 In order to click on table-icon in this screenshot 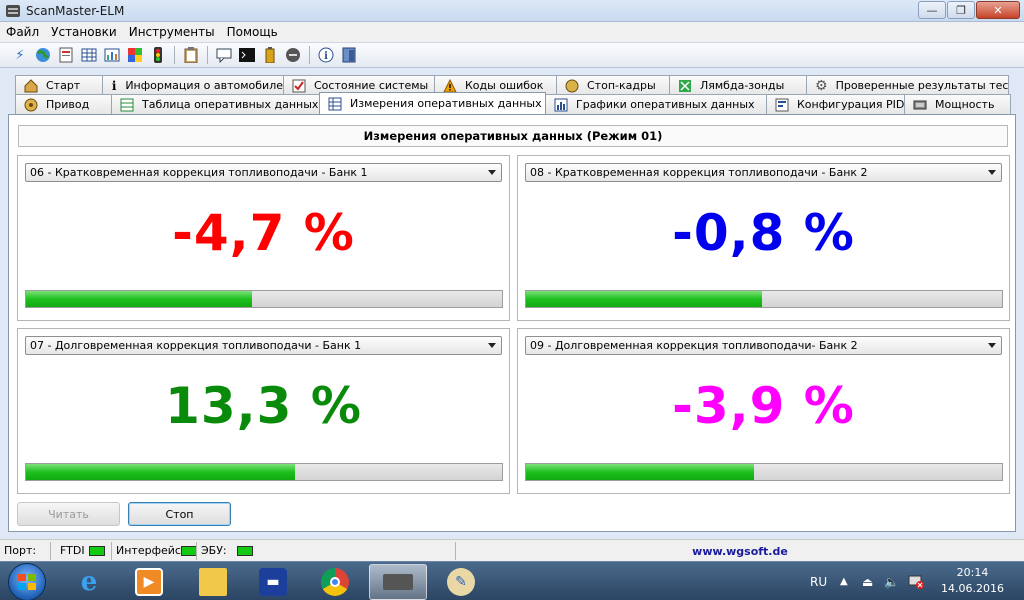, I will do `click(89, 55)`.